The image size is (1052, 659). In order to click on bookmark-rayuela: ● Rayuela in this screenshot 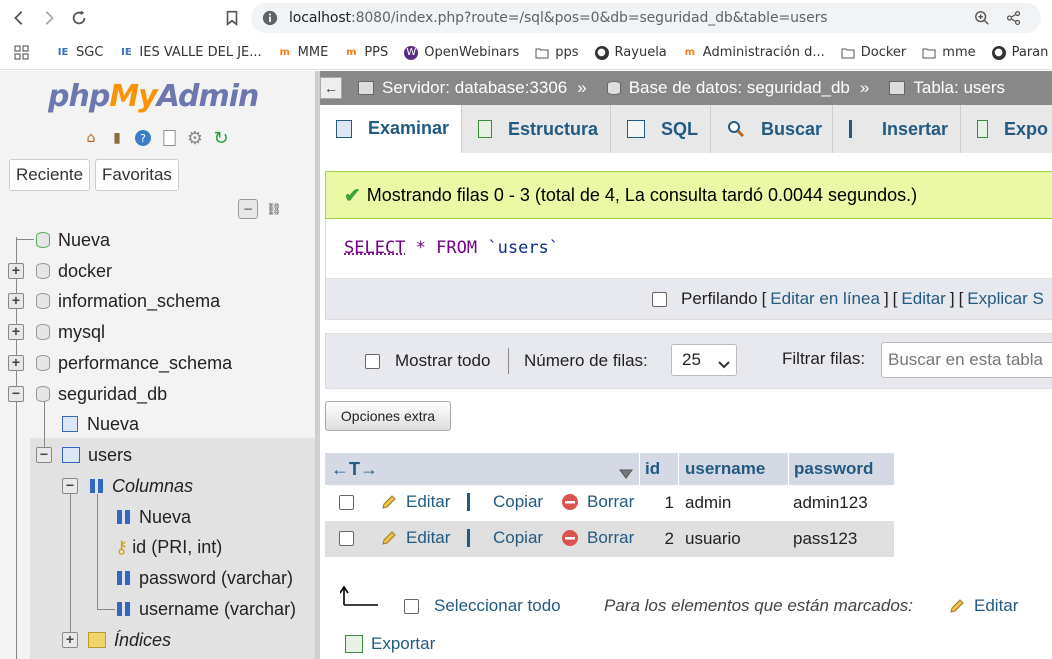, I will do `click(630, 52)`.